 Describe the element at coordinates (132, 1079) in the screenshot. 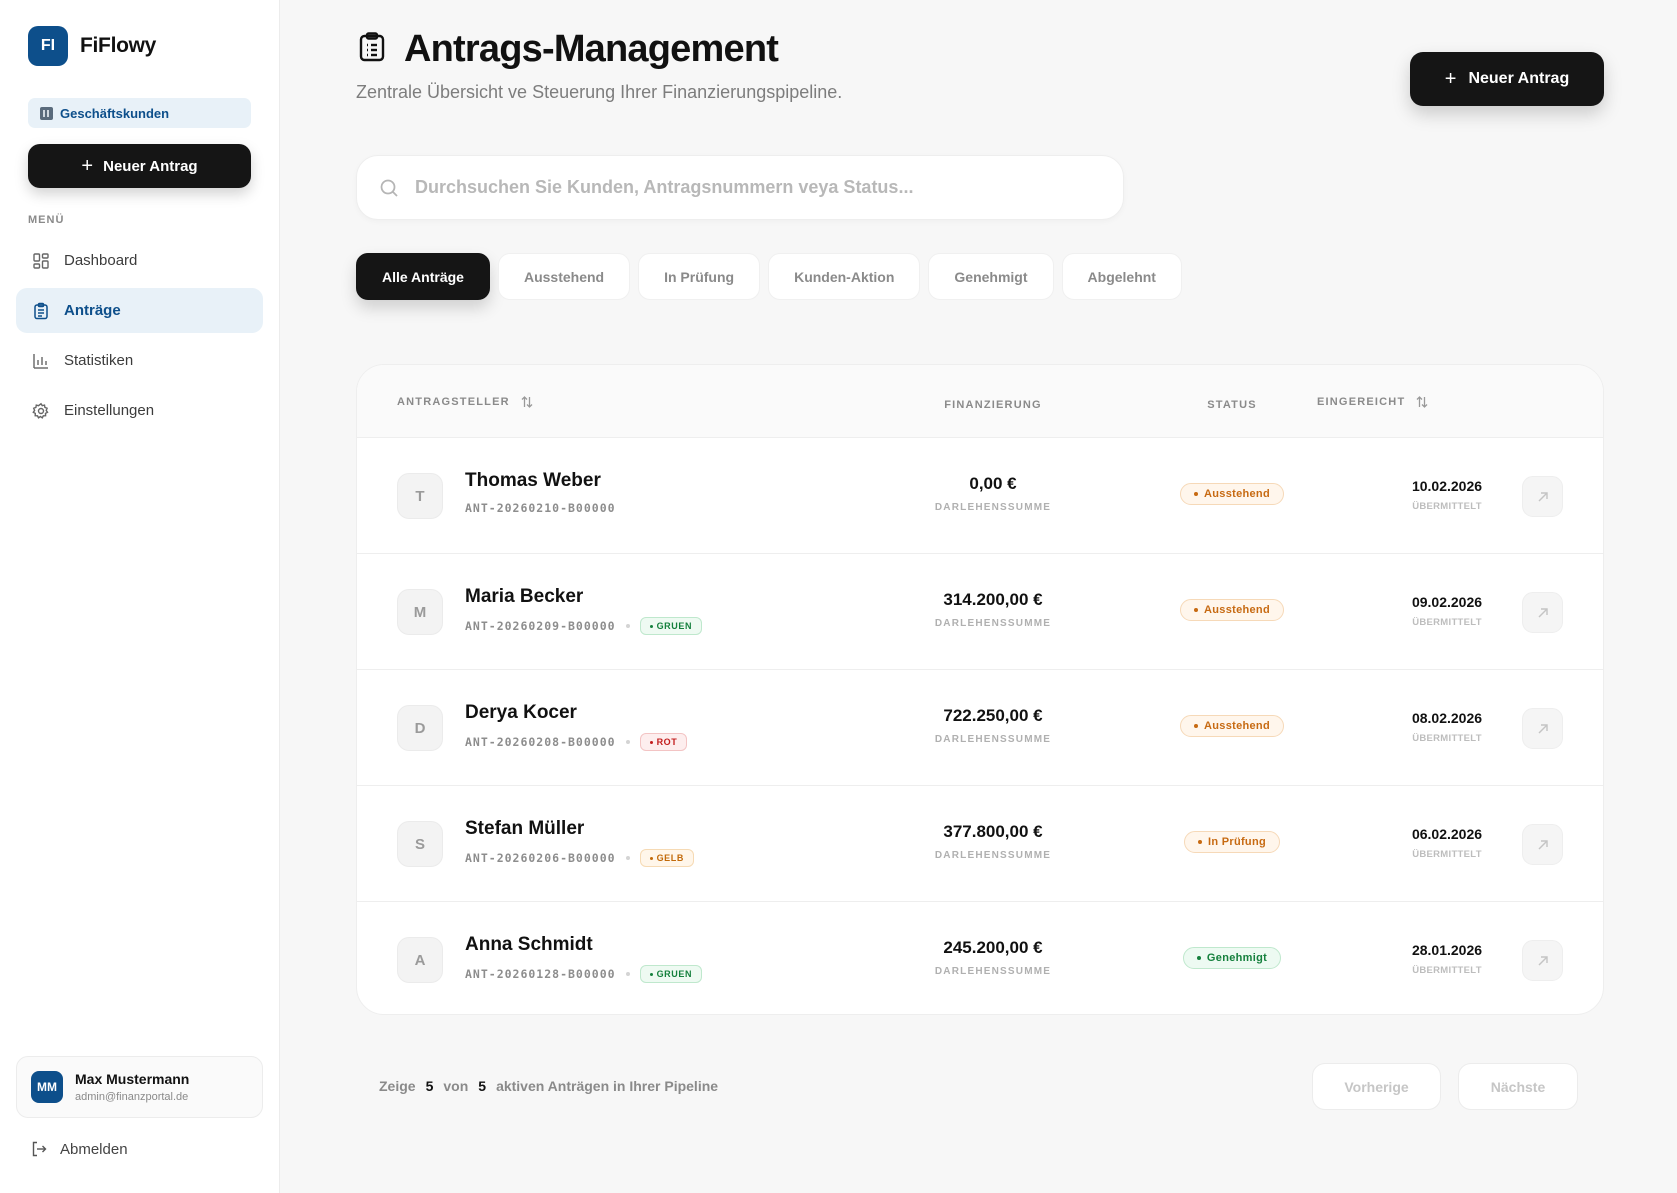

I see `user-name: Max Mustermann` at that location.